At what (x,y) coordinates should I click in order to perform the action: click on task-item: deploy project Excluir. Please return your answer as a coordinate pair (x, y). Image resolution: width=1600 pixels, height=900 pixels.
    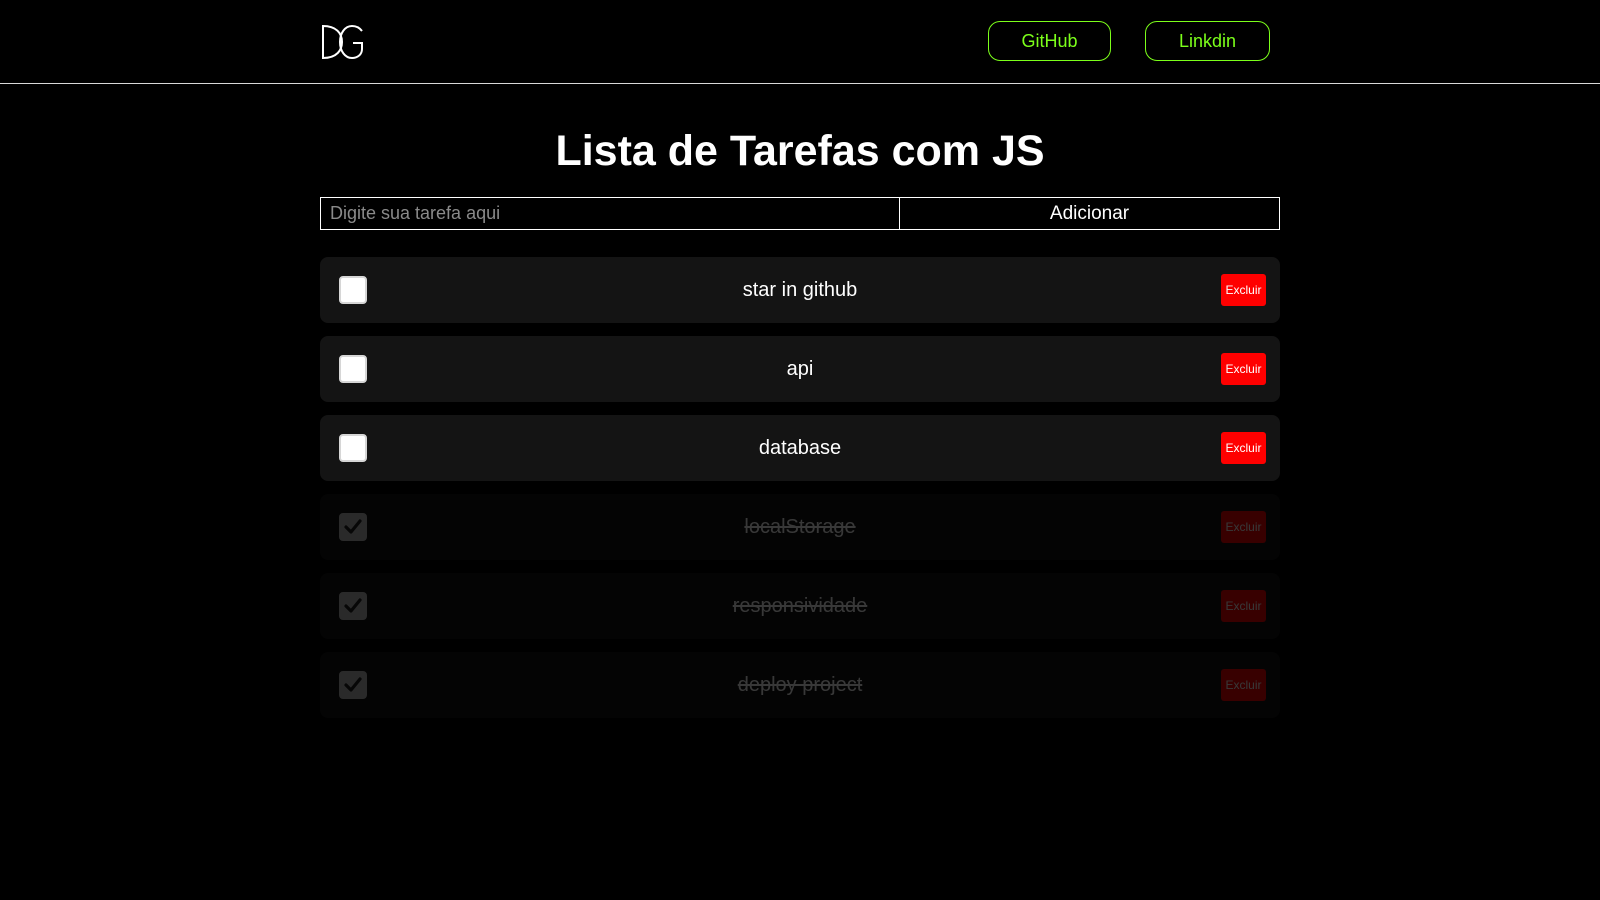
    Looking at the image, I should click on (800, 685).